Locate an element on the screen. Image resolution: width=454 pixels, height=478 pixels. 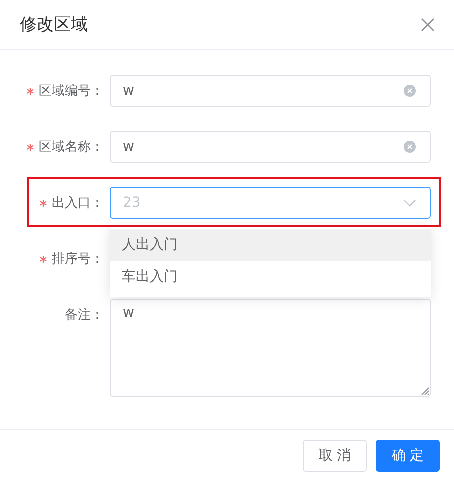
field-label: 出入口： is located at coordinates (78, 203).